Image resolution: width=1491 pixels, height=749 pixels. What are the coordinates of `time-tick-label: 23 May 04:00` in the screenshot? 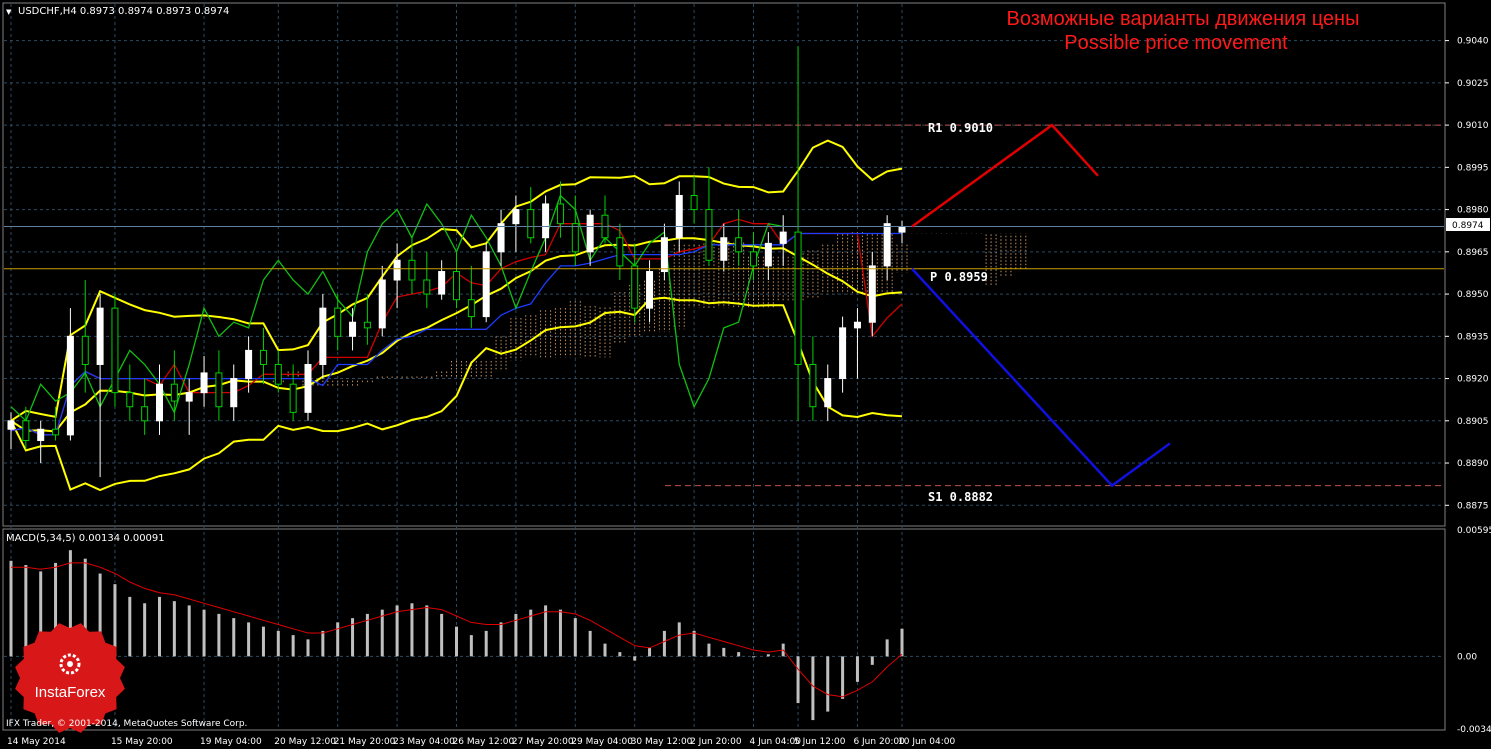 It's located at (424, 742).